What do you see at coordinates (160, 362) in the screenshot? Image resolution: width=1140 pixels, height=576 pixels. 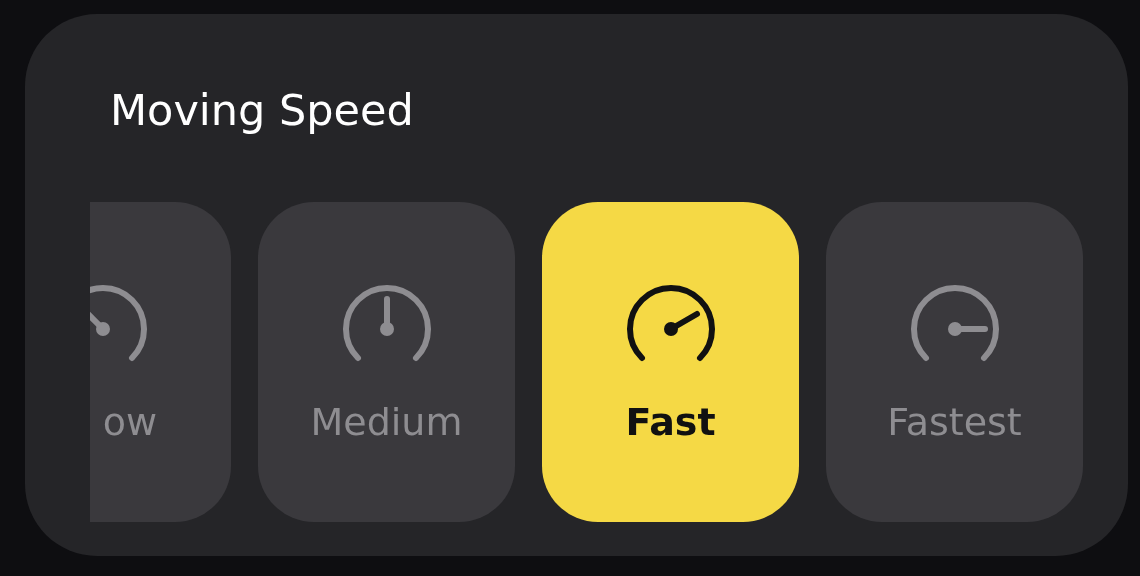 I see `speed-option: ow` at bounding box center [160, 362].